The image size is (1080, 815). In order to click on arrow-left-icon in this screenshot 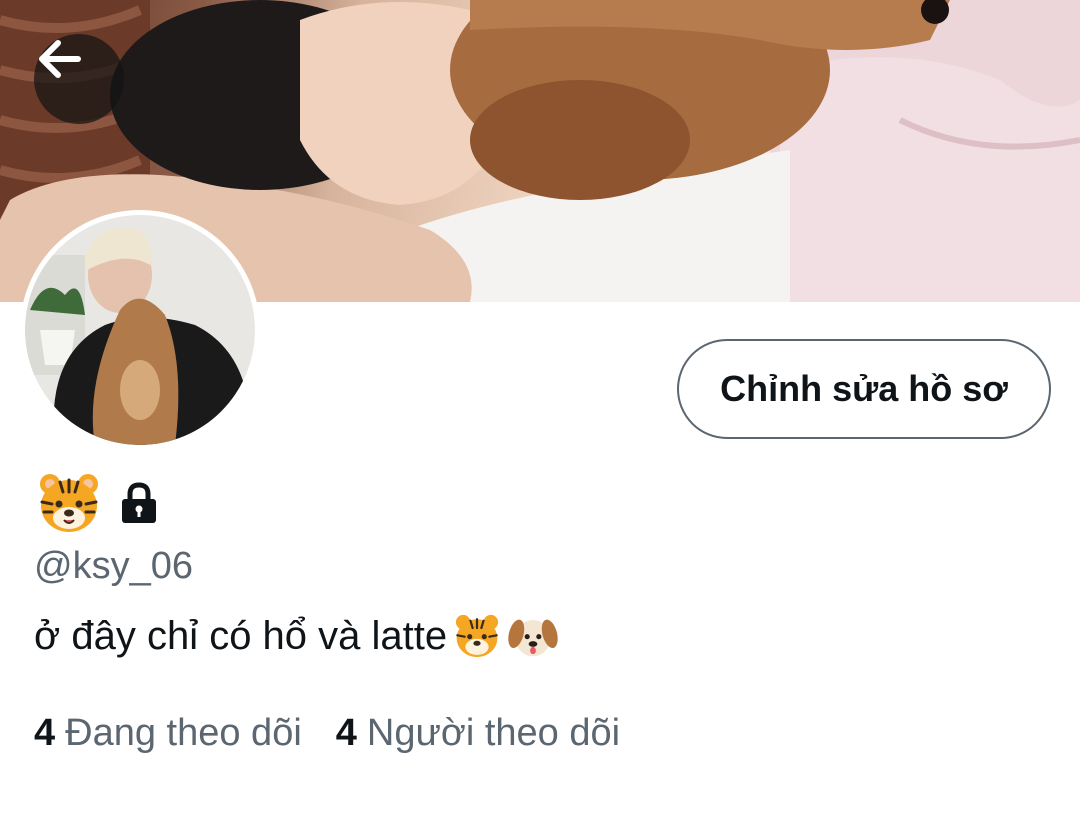, I will do `click(60, 59)`.